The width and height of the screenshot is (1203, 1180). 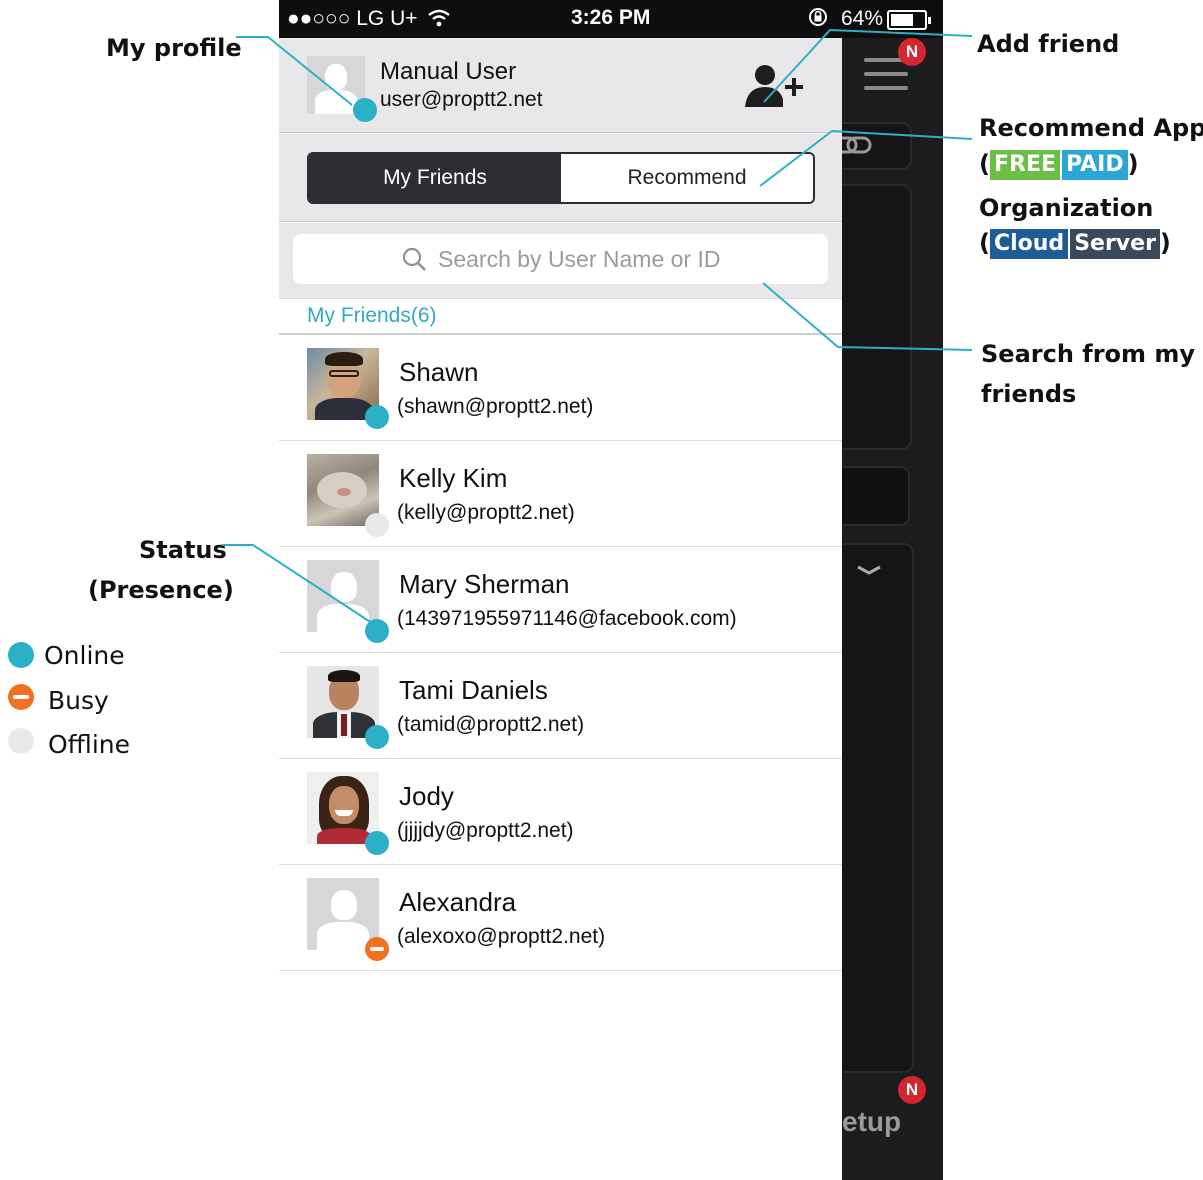 What do you see at coordinates (862, 18) in the screenshot?
I see `battery-percent: 64%` at bounding box center [862, 18].